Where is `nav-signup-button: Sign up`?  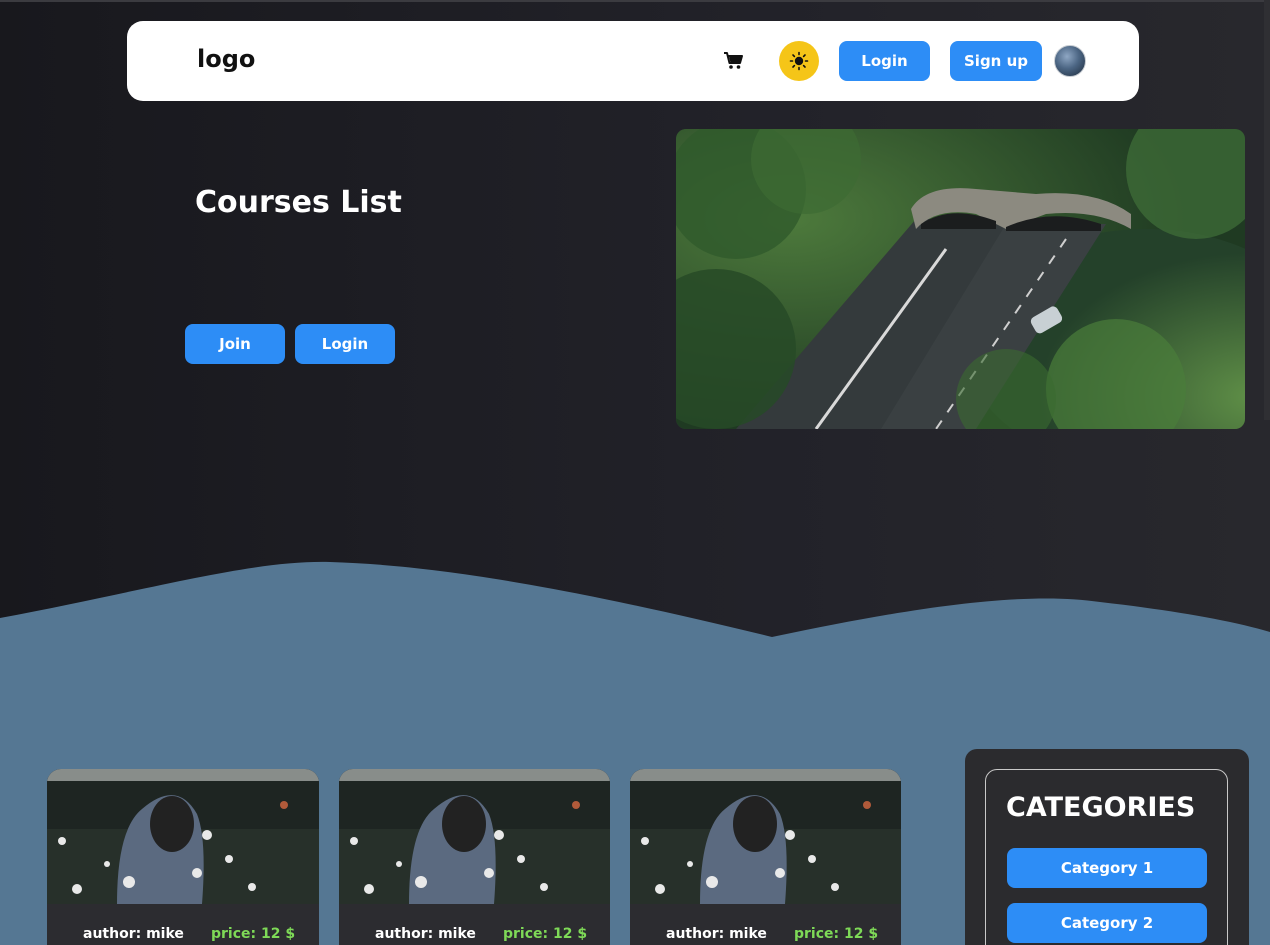
nav-signup-button: Sign up is located at coordinates (996, 61).